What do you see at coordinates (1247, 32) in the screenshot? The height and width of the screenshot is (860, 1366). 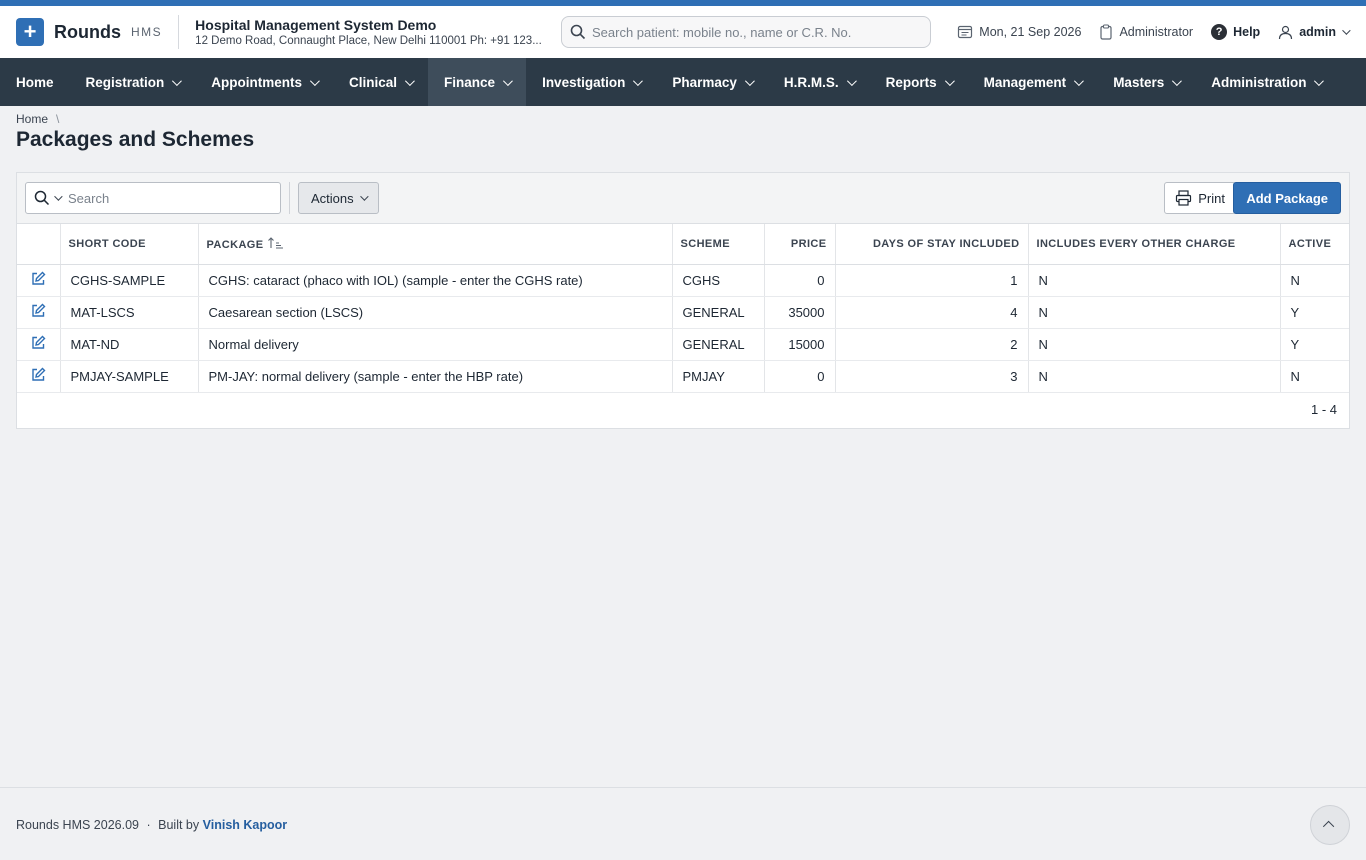 I see `help-text: Help` at bounding box center [1247, 32].